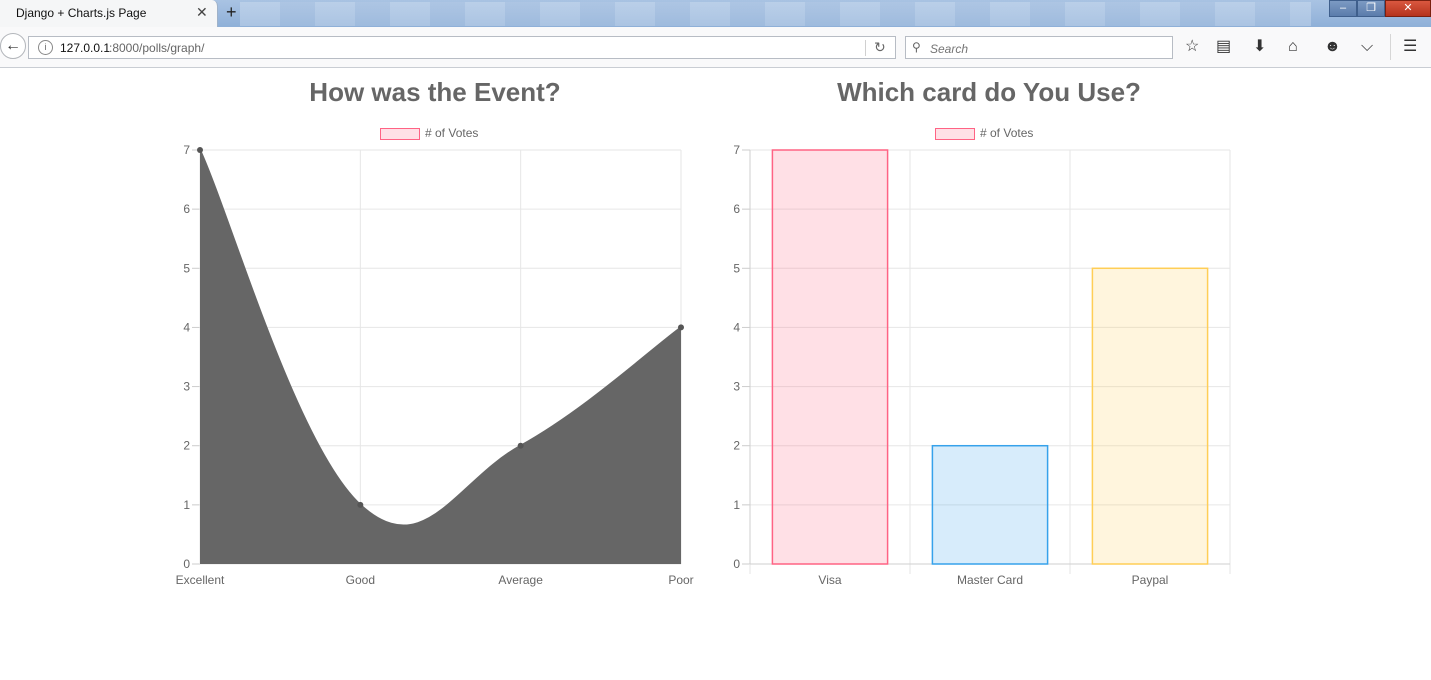 The width and height of the screenshot is (1431, 680). I want to click on chart2-x-tick-label: Visa, so click(829, 580).